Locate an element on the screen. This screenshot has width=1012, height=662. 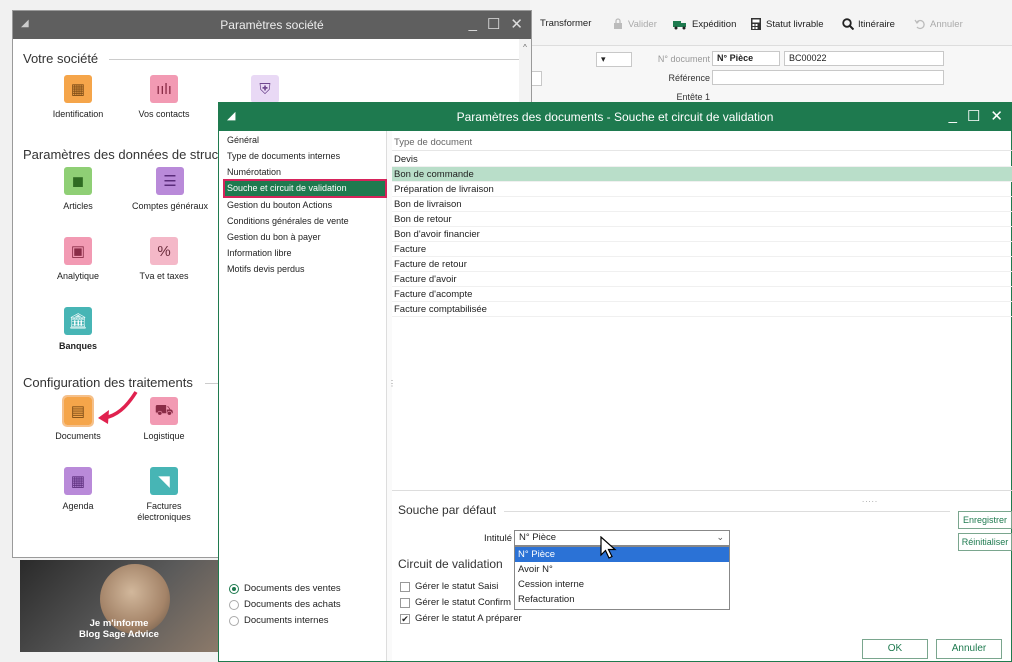
radio-documents-internes: Documents internes is located at coordinates (278, 620).